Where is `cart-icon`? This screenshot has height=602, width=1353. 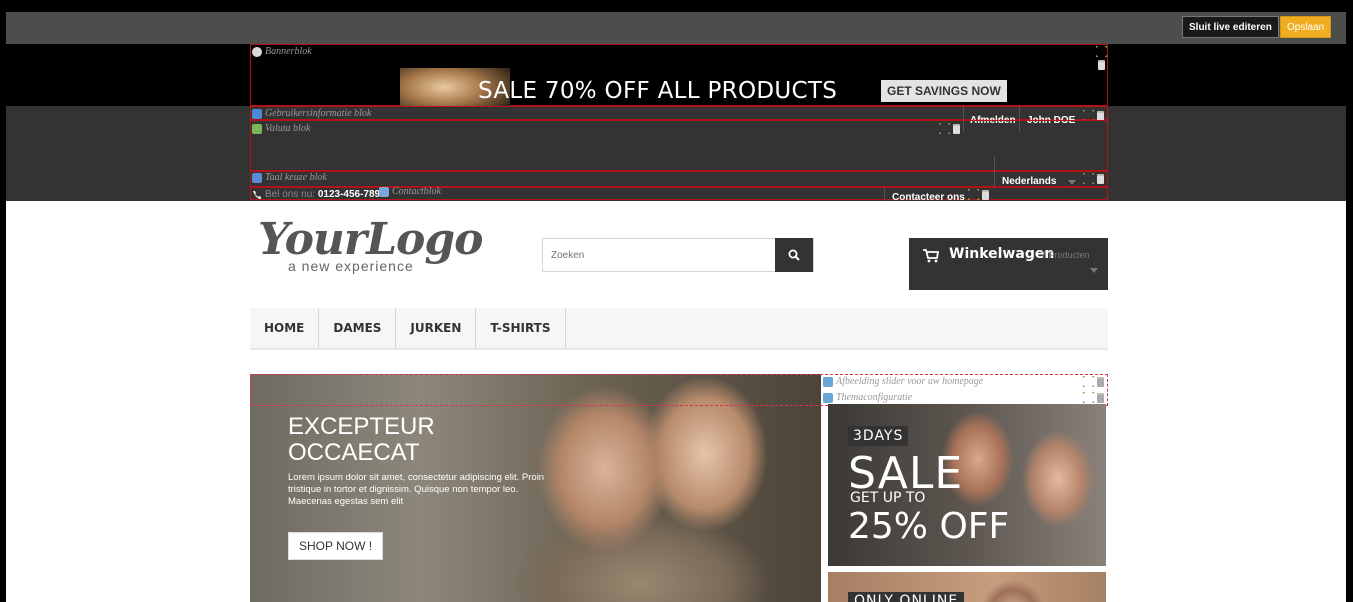
cart-icon is located at coordinates (931, 256).